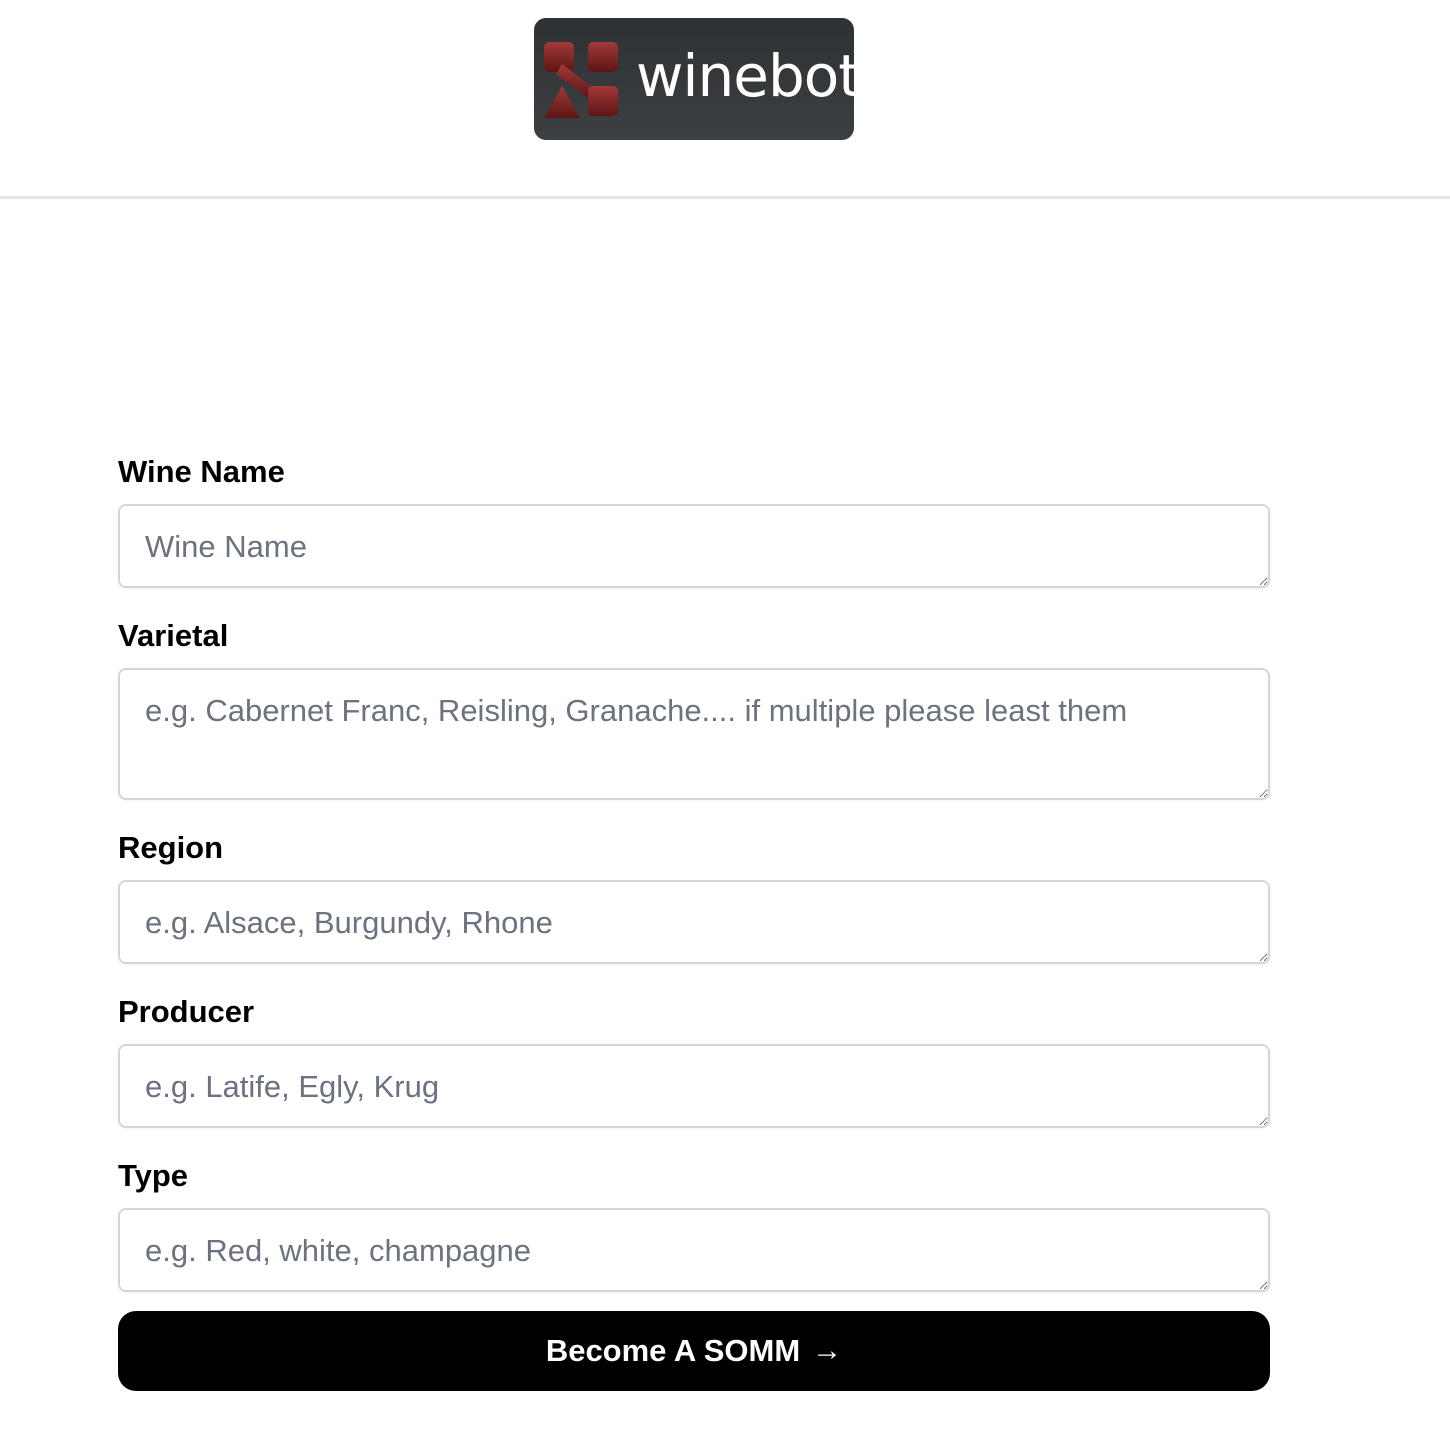 The image size is (1450, 1430). I want to click on app-header: winebot, so click(725, 99).